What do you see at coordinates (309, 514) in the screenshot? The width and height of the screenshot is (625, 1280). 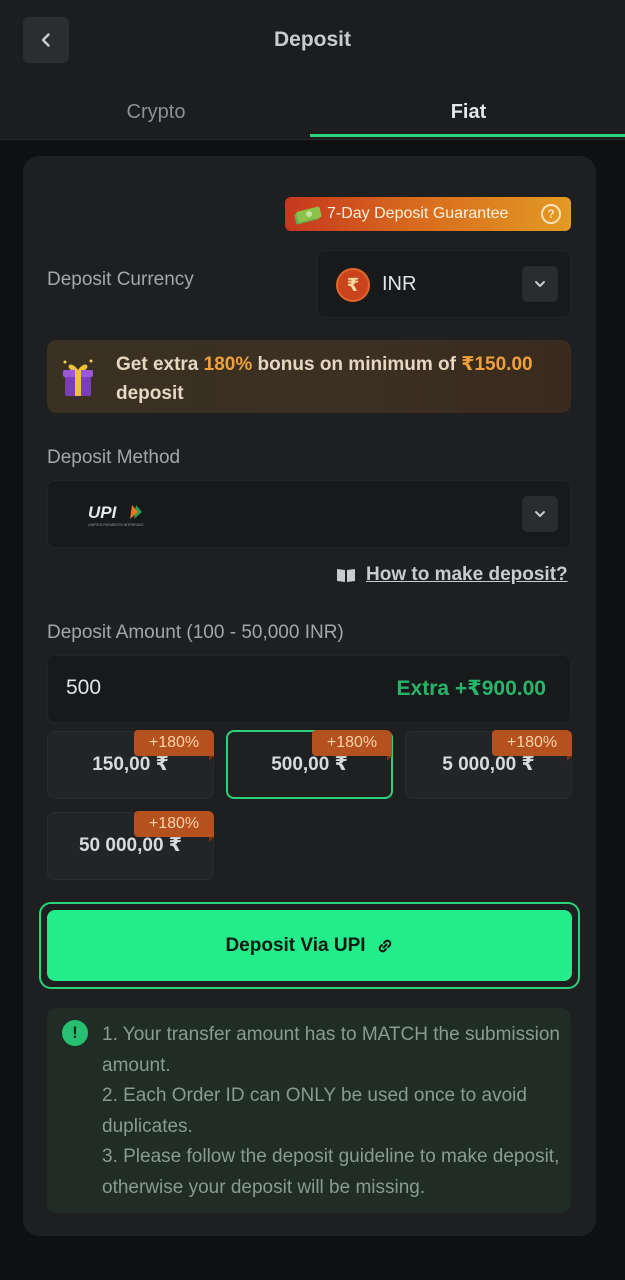 I see `method-select: UPI UNIFIED PAYMENTS INTERFACE` at bounding box center [309, 514].